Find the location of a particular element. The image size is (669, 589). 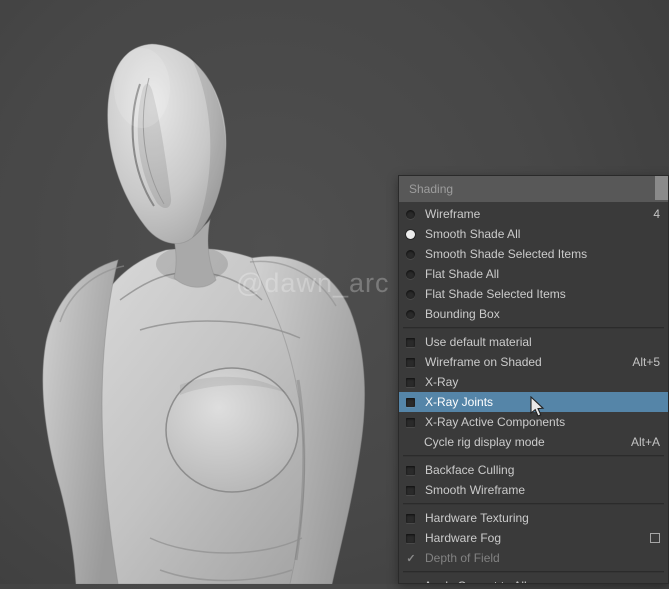

radio-checked-icon is located at coordinates (410, 234).